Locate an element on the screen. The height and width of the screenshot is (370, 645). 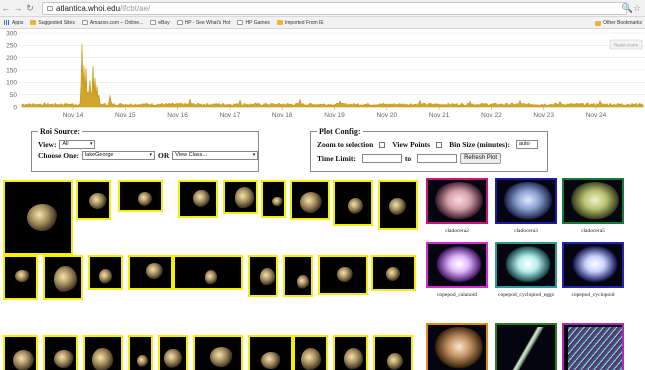
y-tick-label: 250 is located at coordinates (11, 46).